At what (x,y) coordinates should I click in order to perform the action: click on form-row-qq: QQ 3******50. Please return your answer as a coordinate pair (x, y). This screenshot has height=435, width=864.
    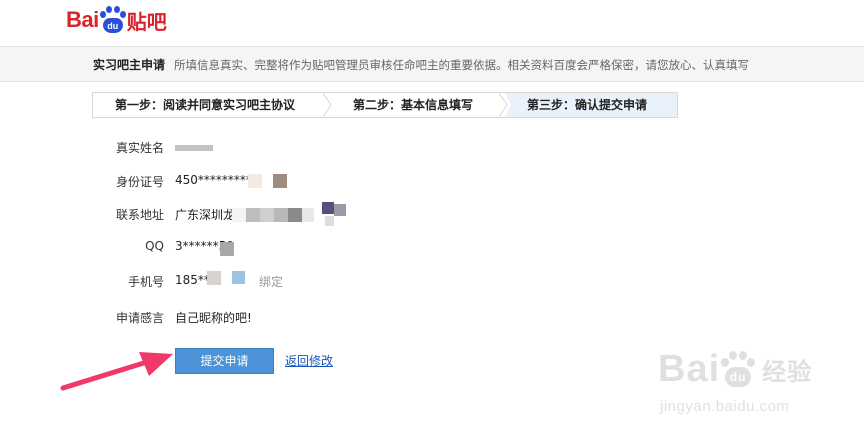
    Looking at the image, I should click on (432, 247).